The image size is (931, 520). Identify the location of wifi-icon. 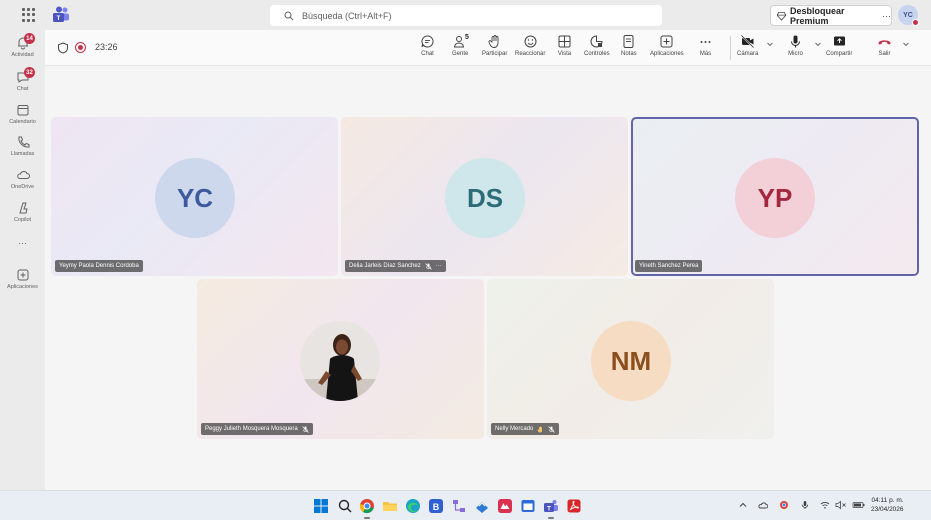
(825, 505).